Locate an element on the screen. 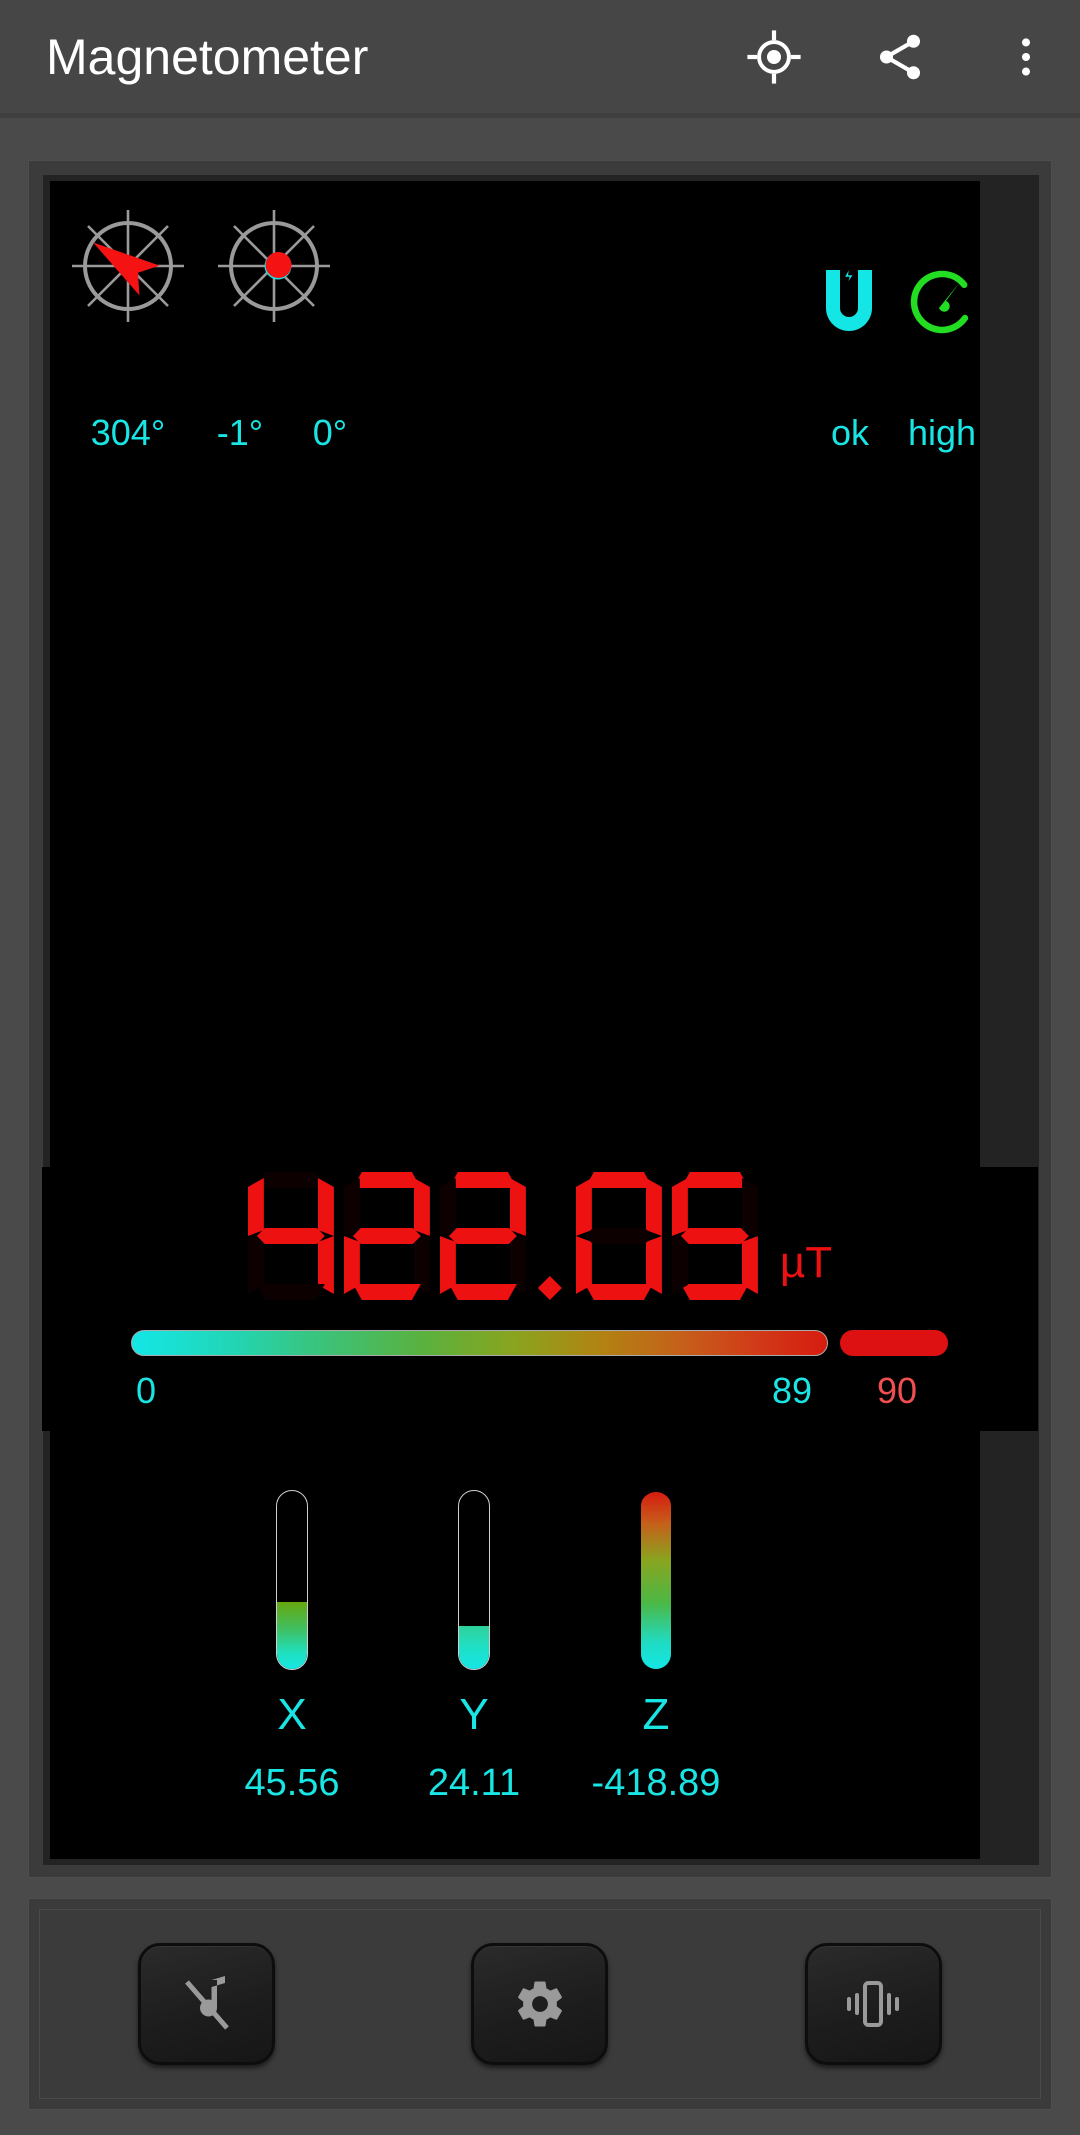  magnetic-field-readout: µT is located at coordinates (540, 1225).